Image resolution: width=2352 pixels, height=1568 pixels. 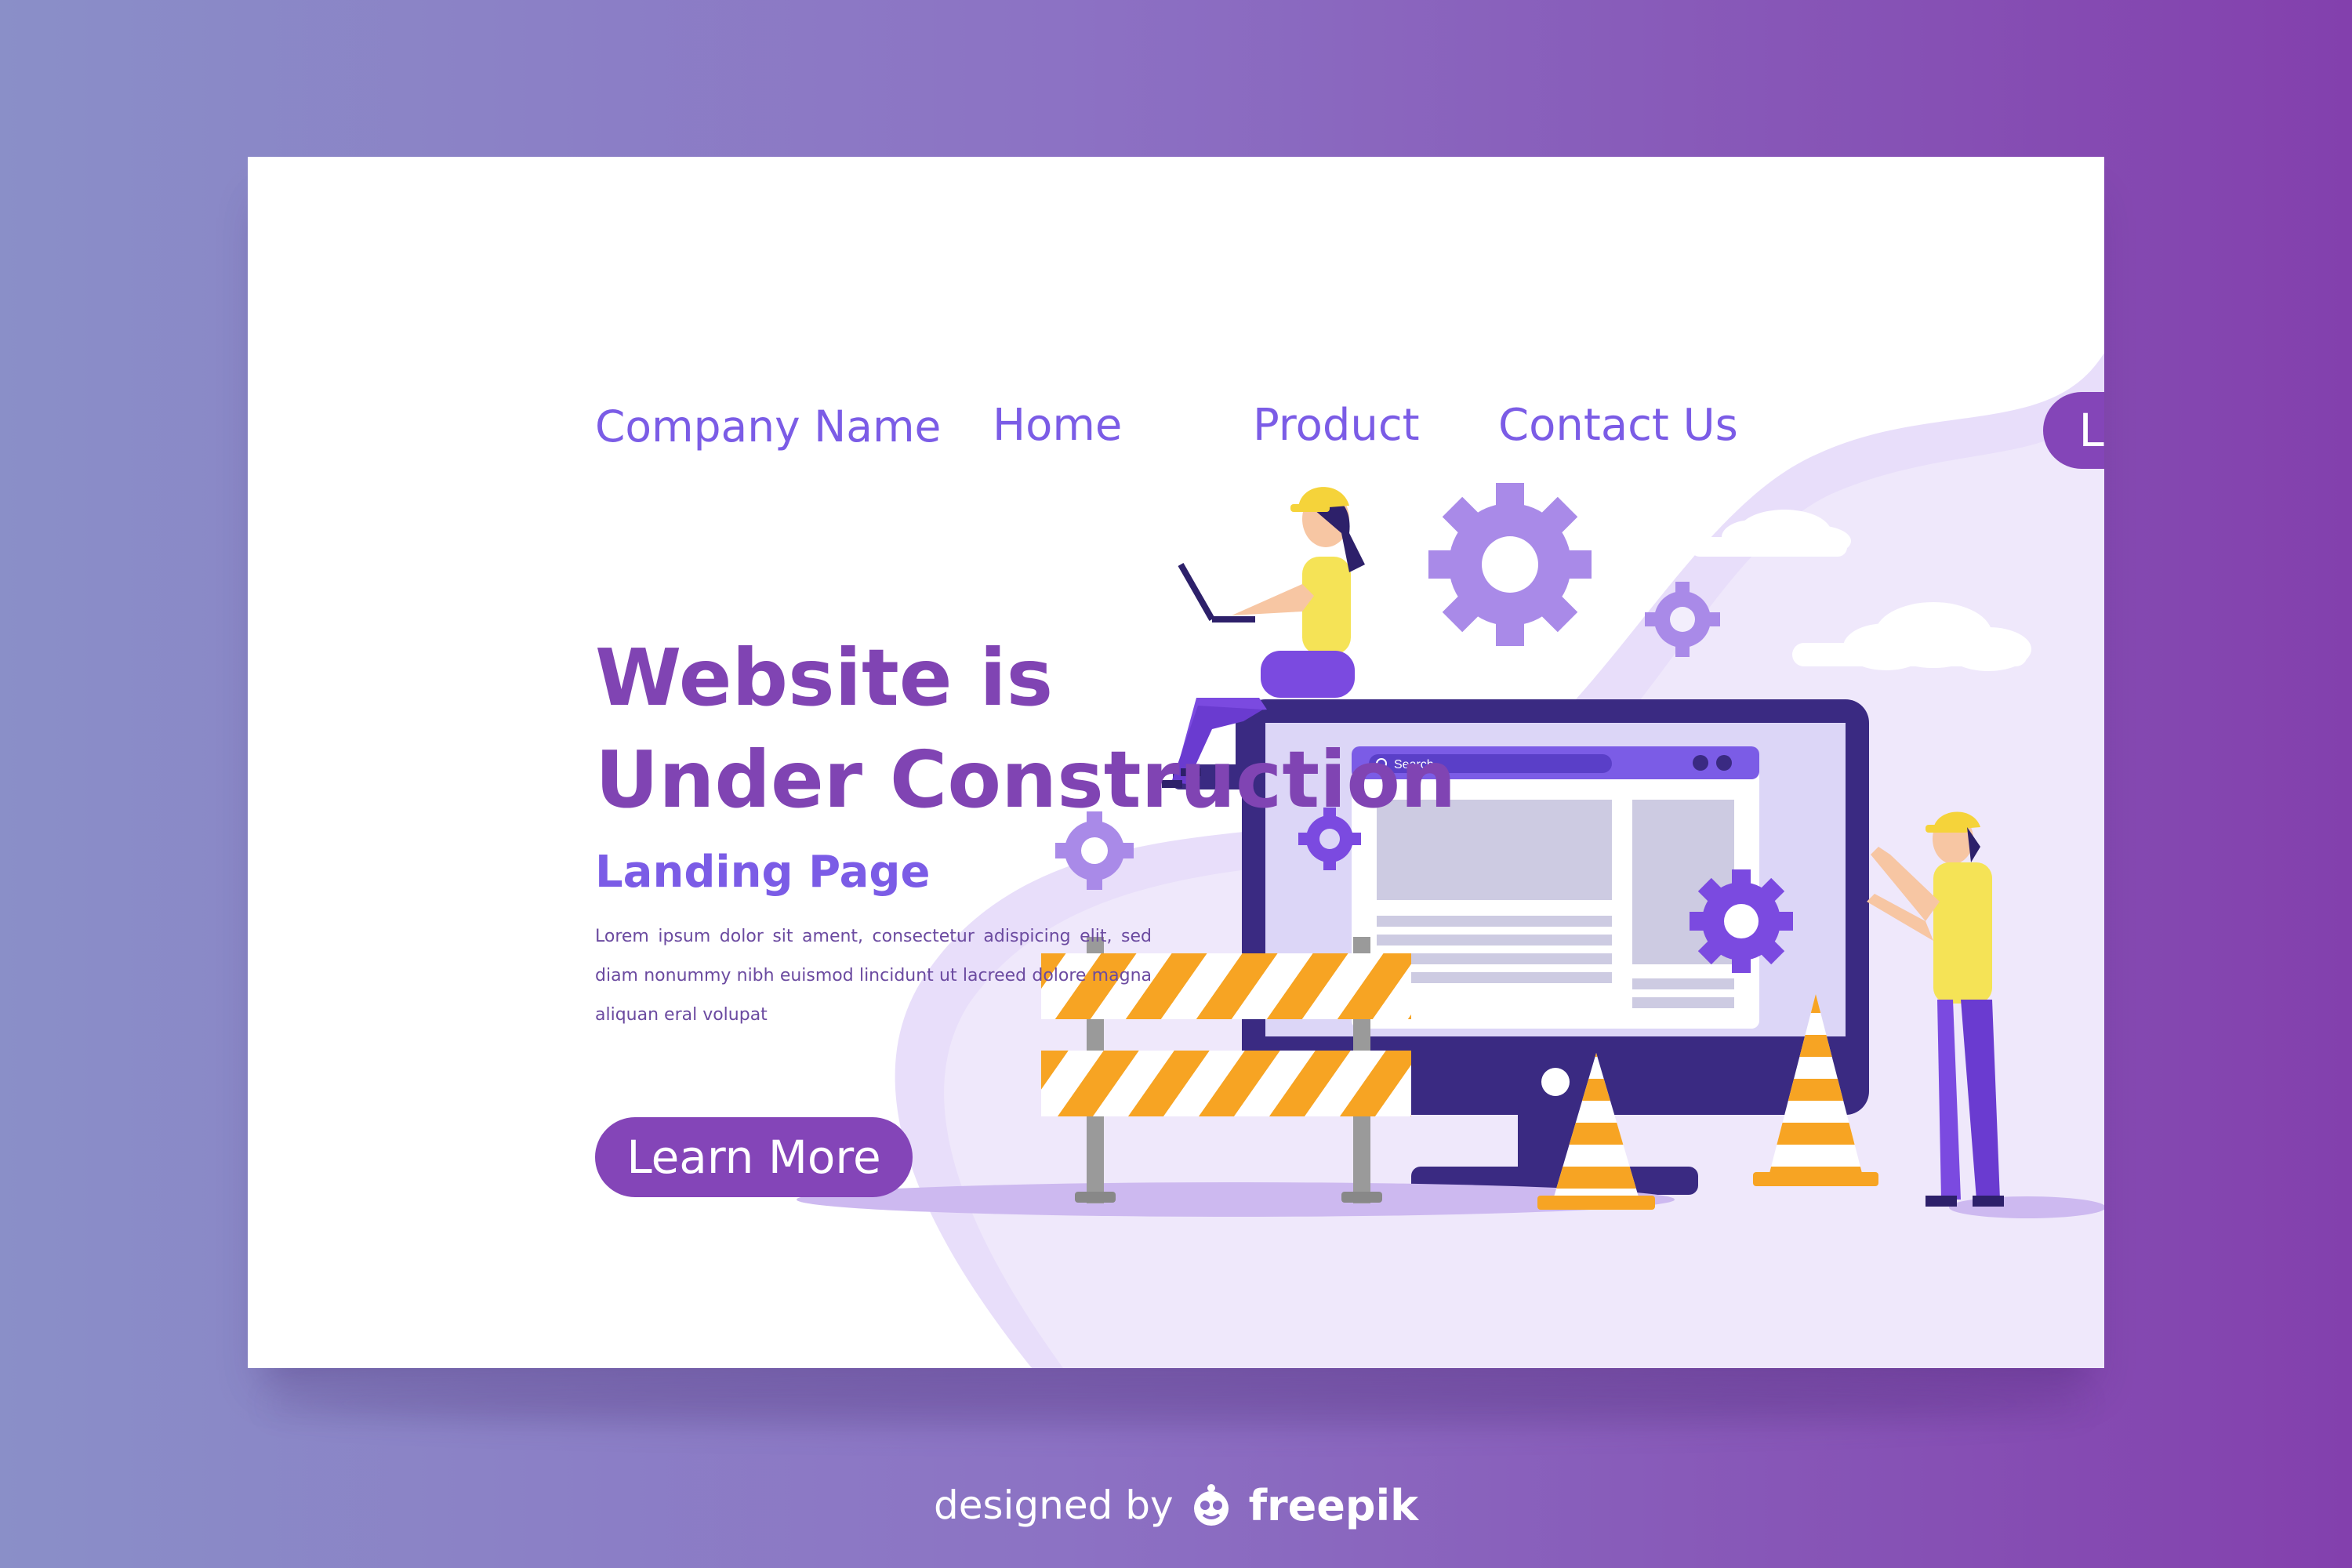 I want to click on credit-brand: freepik, so click(x=1333, y=1505).